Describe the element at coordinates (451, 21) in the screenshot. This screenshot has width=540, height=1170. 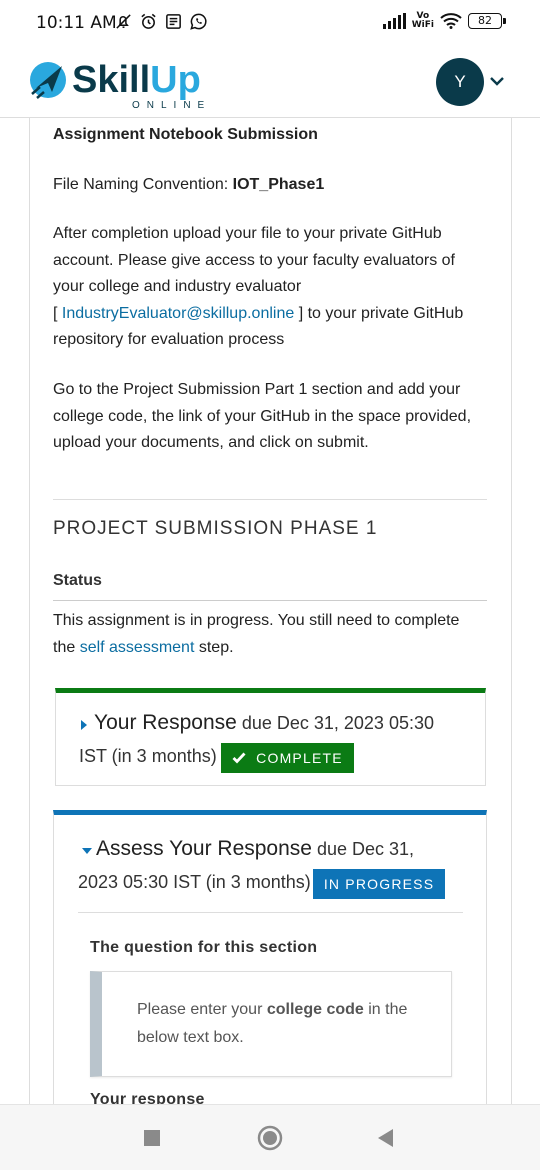
I see `wifi-icon` at that location.